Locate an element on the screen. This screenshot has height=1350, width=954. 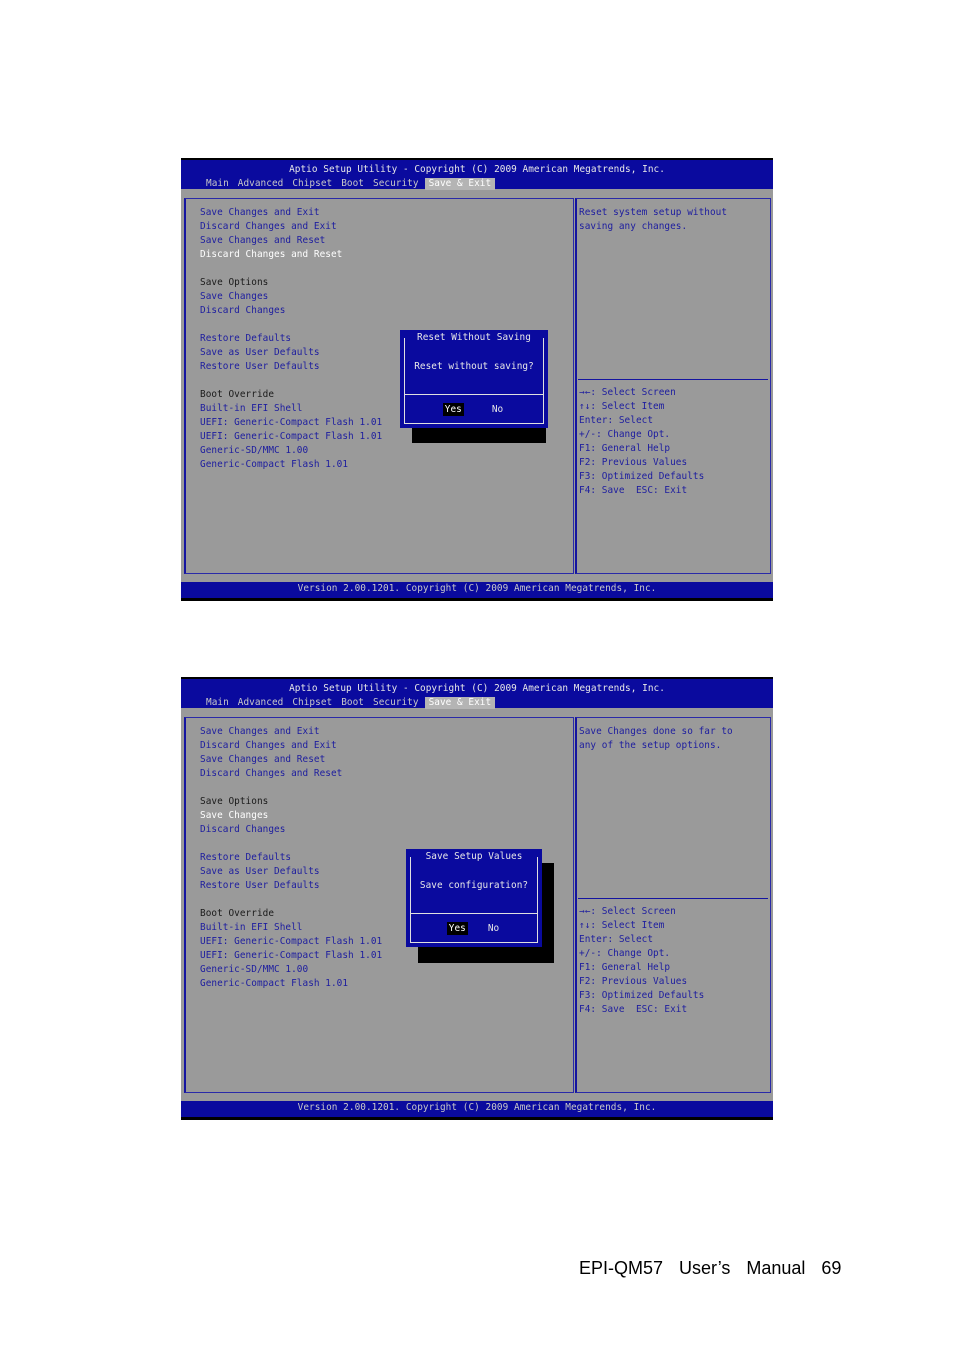
dialog-title: Reset Without Saving is located at coordinates (474, 337).